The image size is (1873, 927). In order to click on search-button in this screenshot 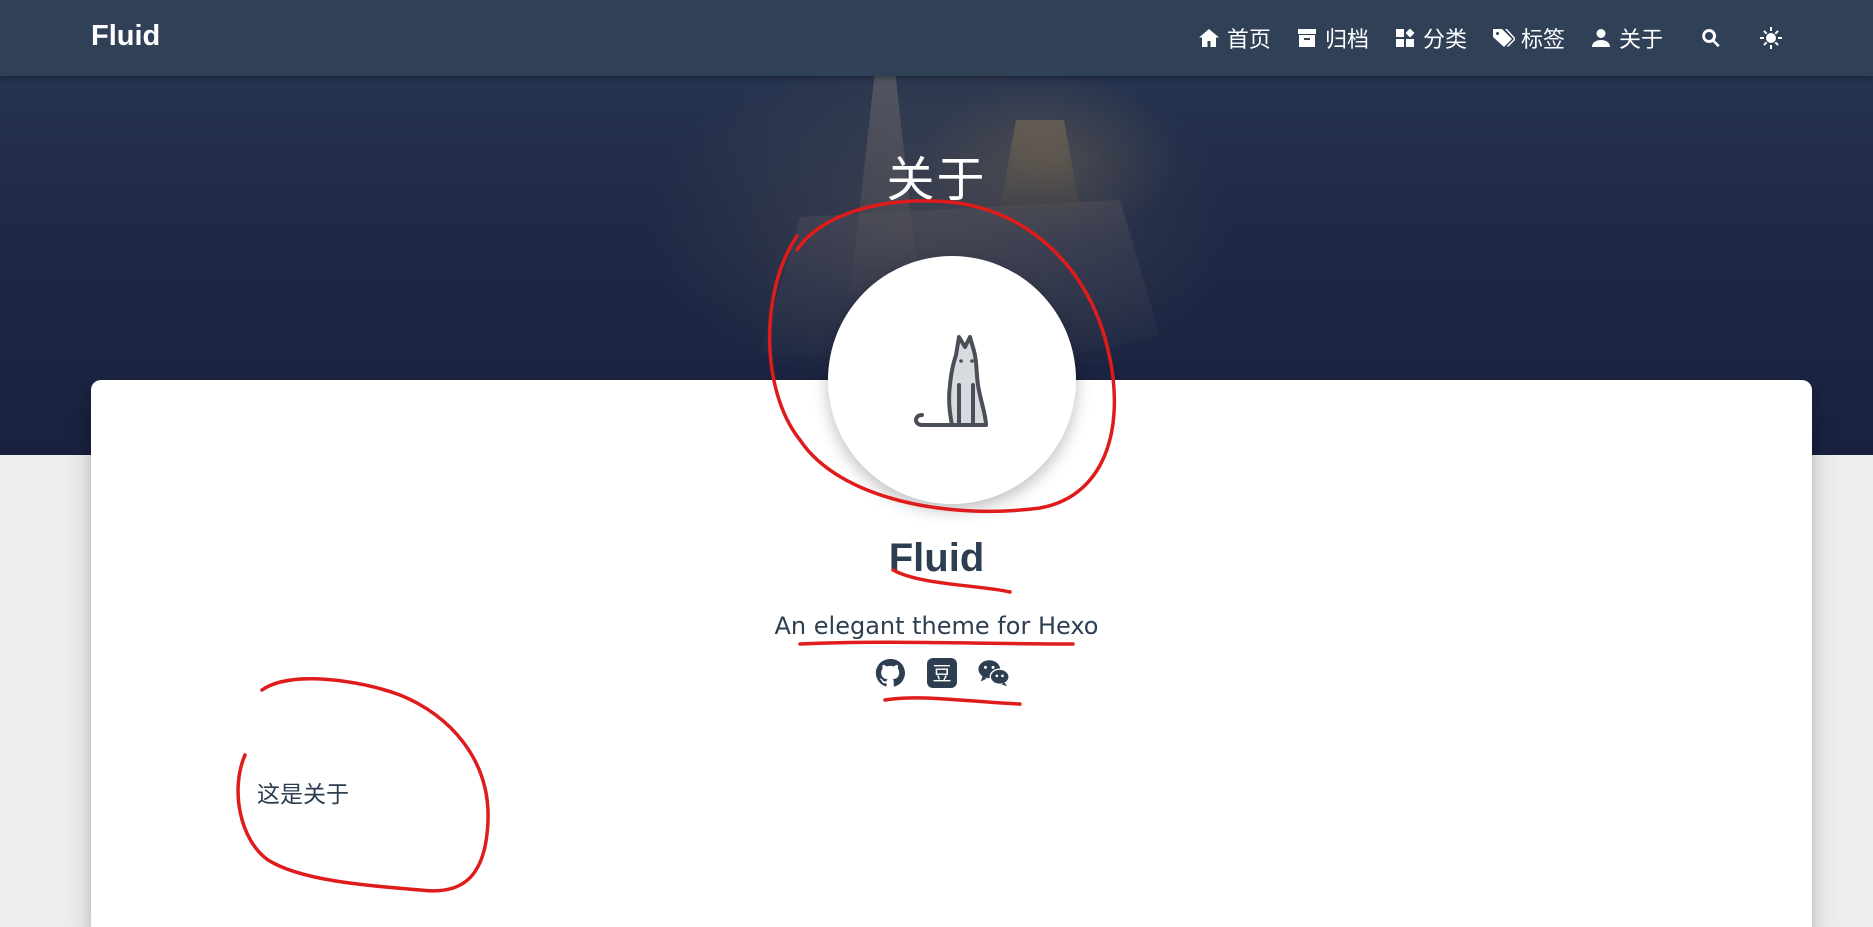, I will do `click(1711, 38)`.